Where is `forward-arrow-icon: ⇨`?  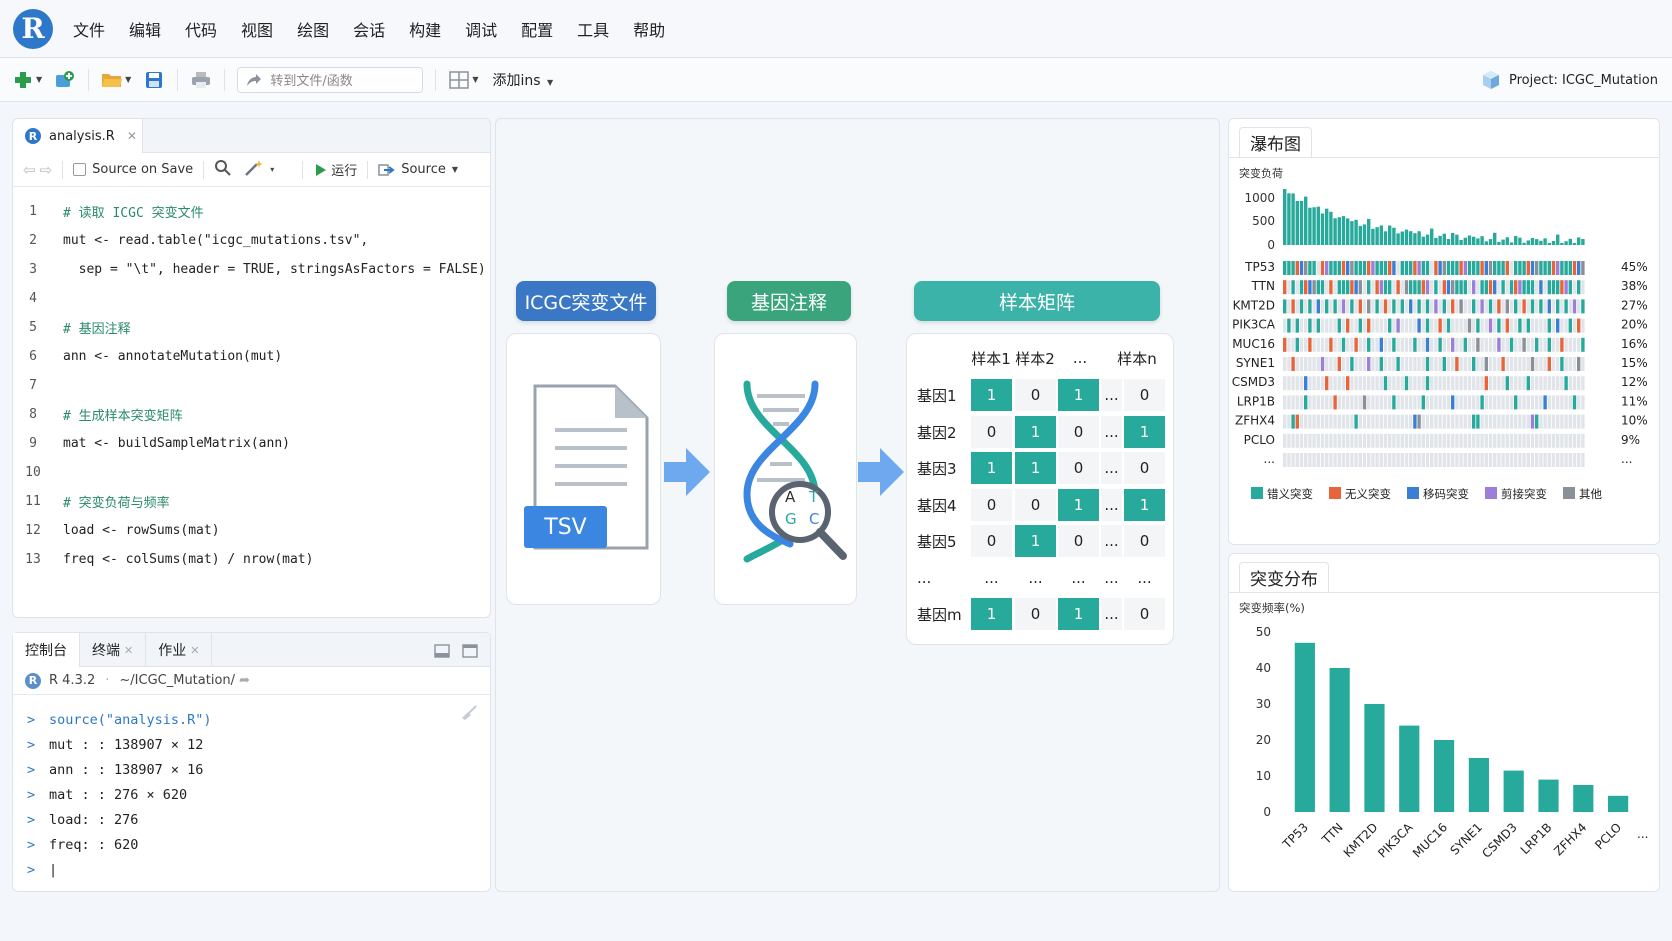
forward-arrow-icon: ⇨ is located at coordinates (46, 170).